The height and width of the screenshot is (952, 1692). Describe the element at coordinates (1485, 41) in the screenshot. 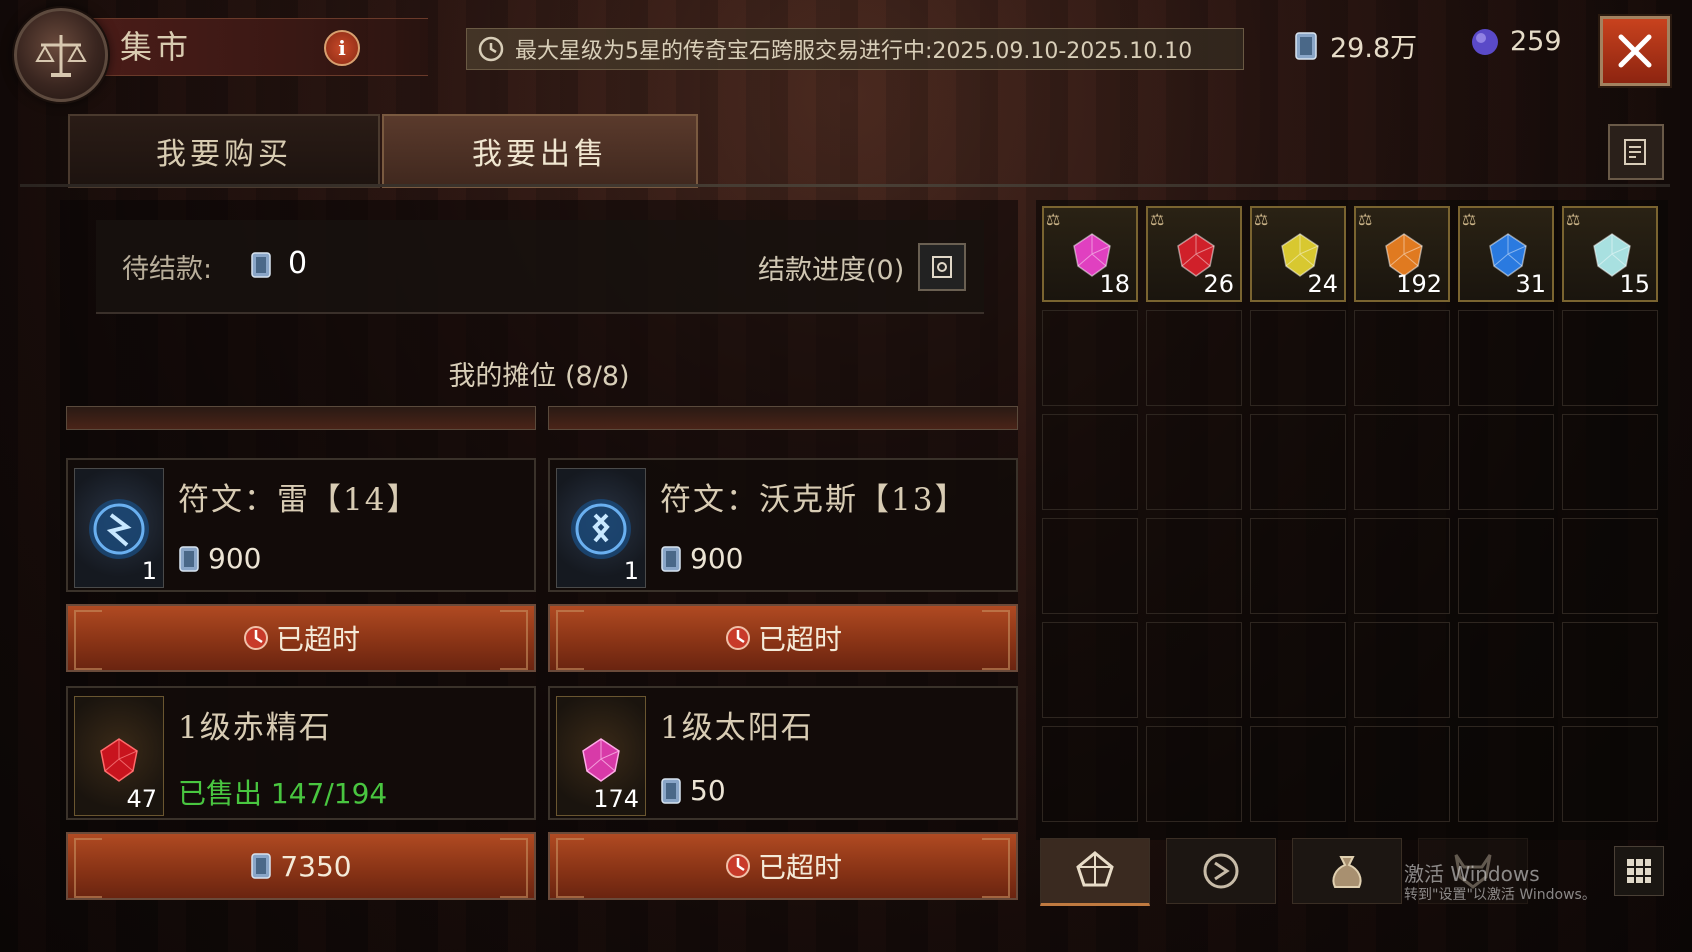

I see `orb-icon` at that location.